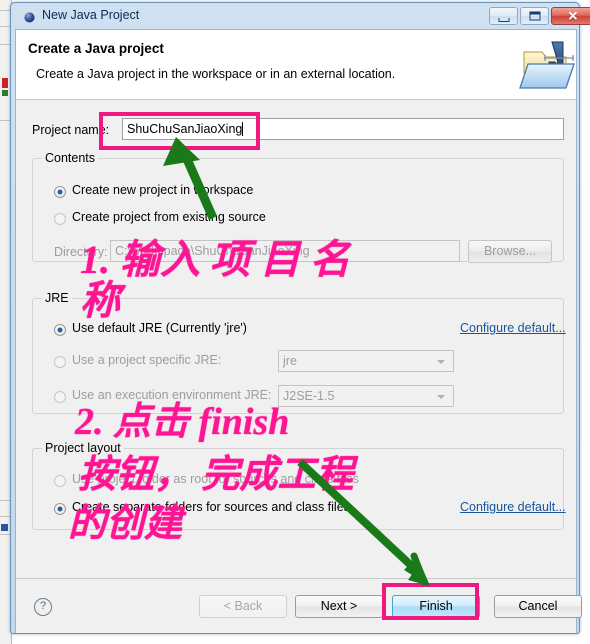 This screenshot has height=644, width=590. I want to click on java-project-icon, so click(29, 16).